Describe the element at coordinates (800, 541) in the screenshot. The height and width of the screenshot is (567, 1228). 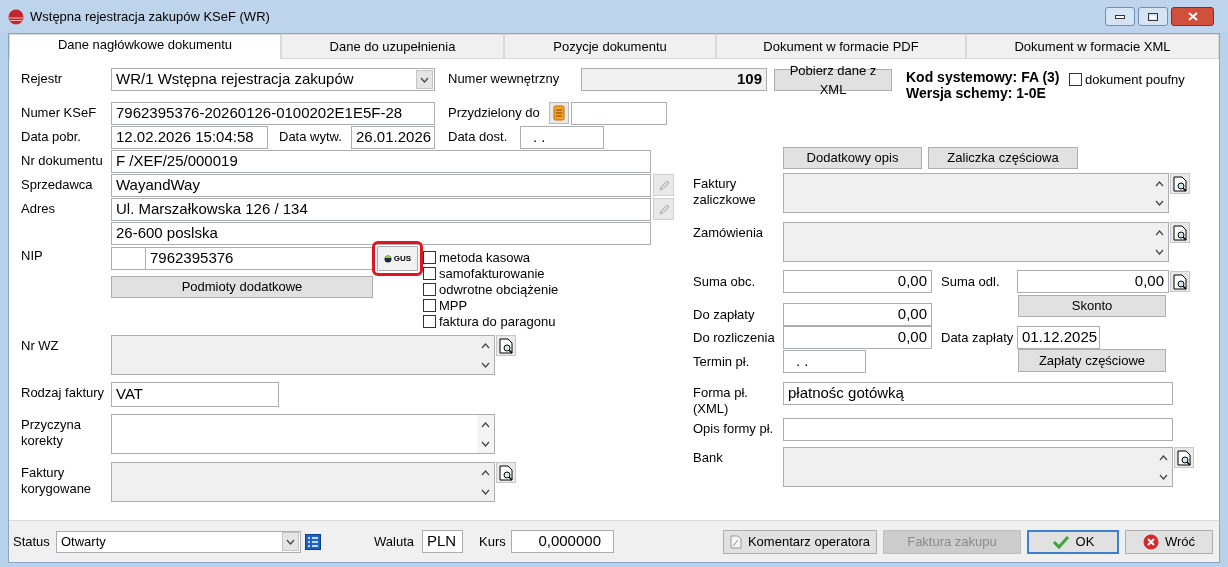
I see `button: Komentarz operatora` at that location.